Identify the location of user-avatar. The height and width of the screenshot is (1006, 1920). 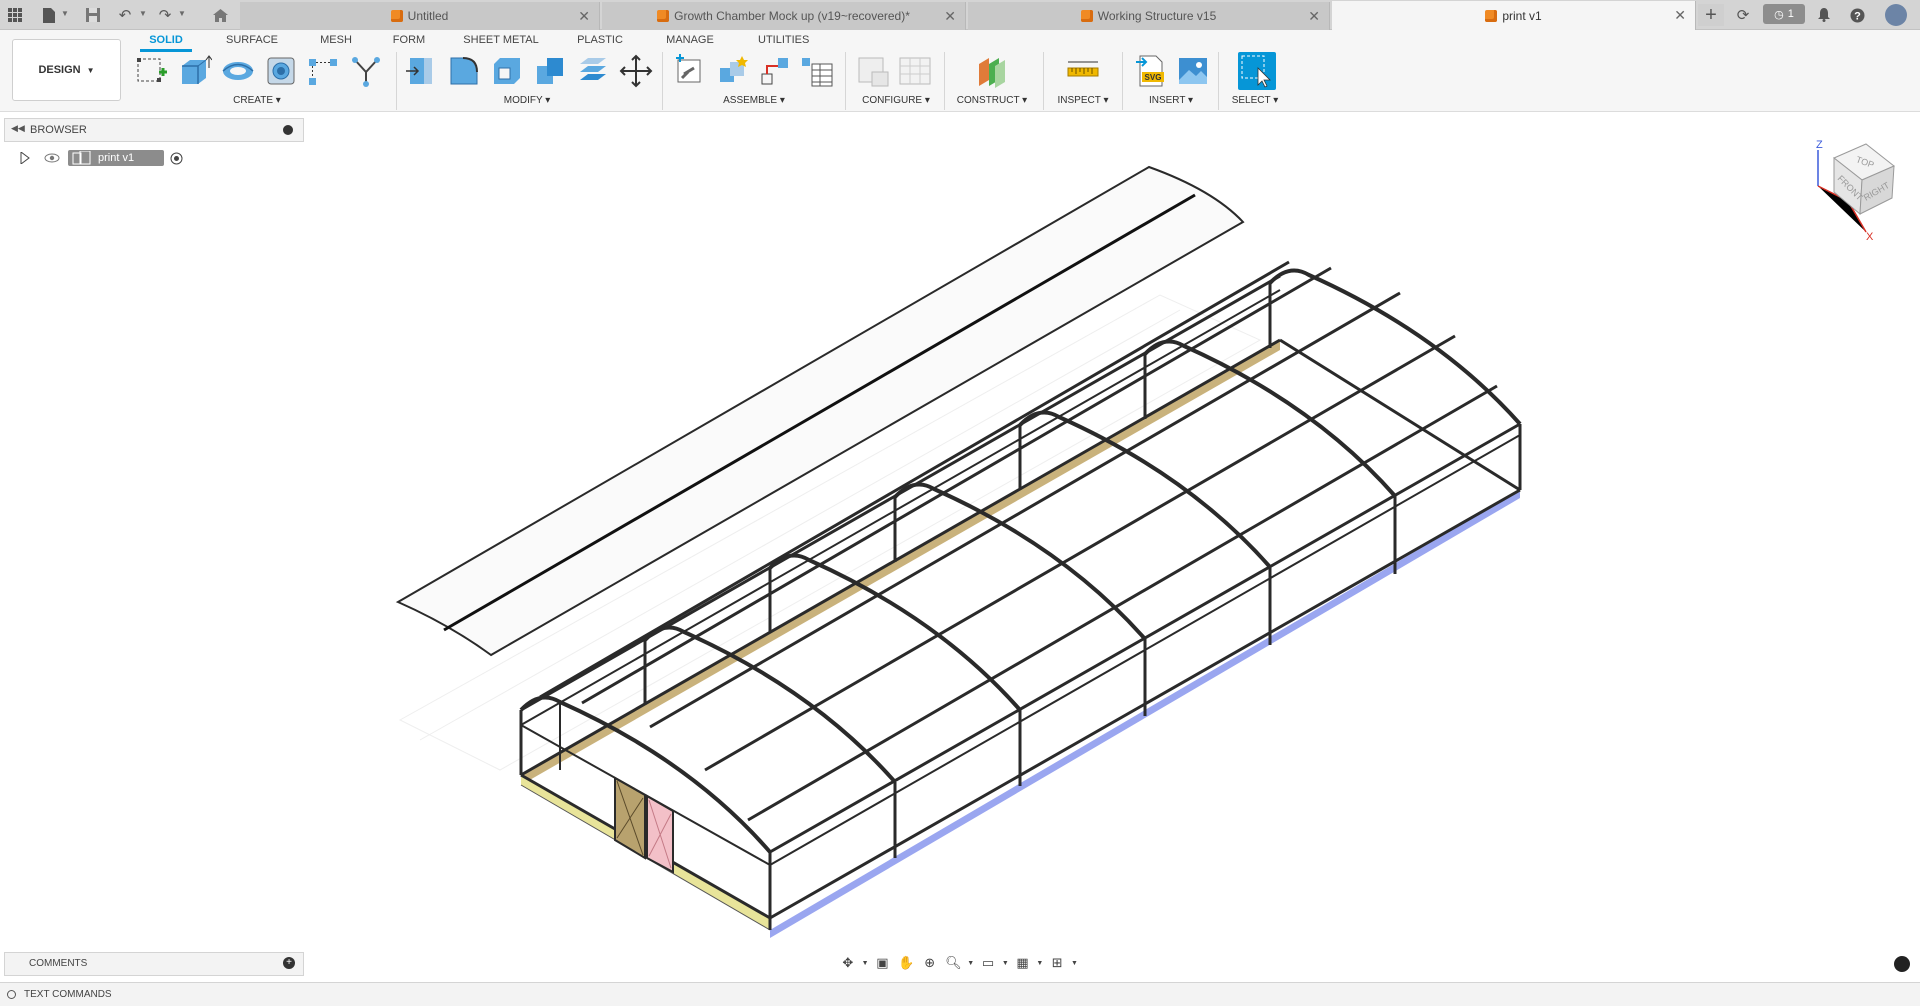
(1896, 15).